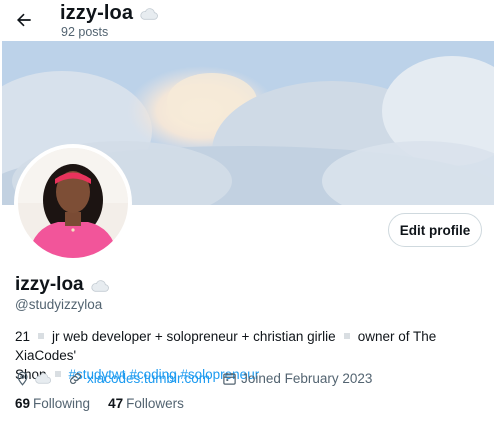 The width and height of the screenshot is (495, 430). I want to click on profile-meta: xiacodes.tumblr.com Joined February 2023, so click(199, 378).